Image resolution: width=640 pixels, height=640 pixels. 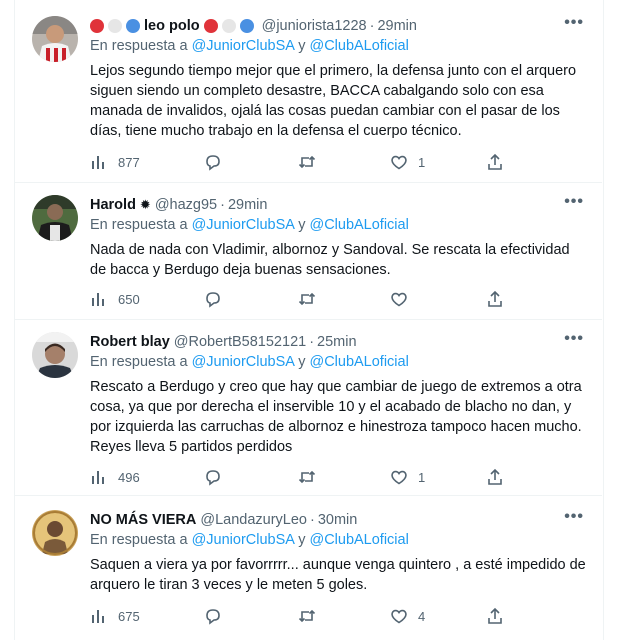 I want to click on views-count: 877, so click(x=129, y=162).